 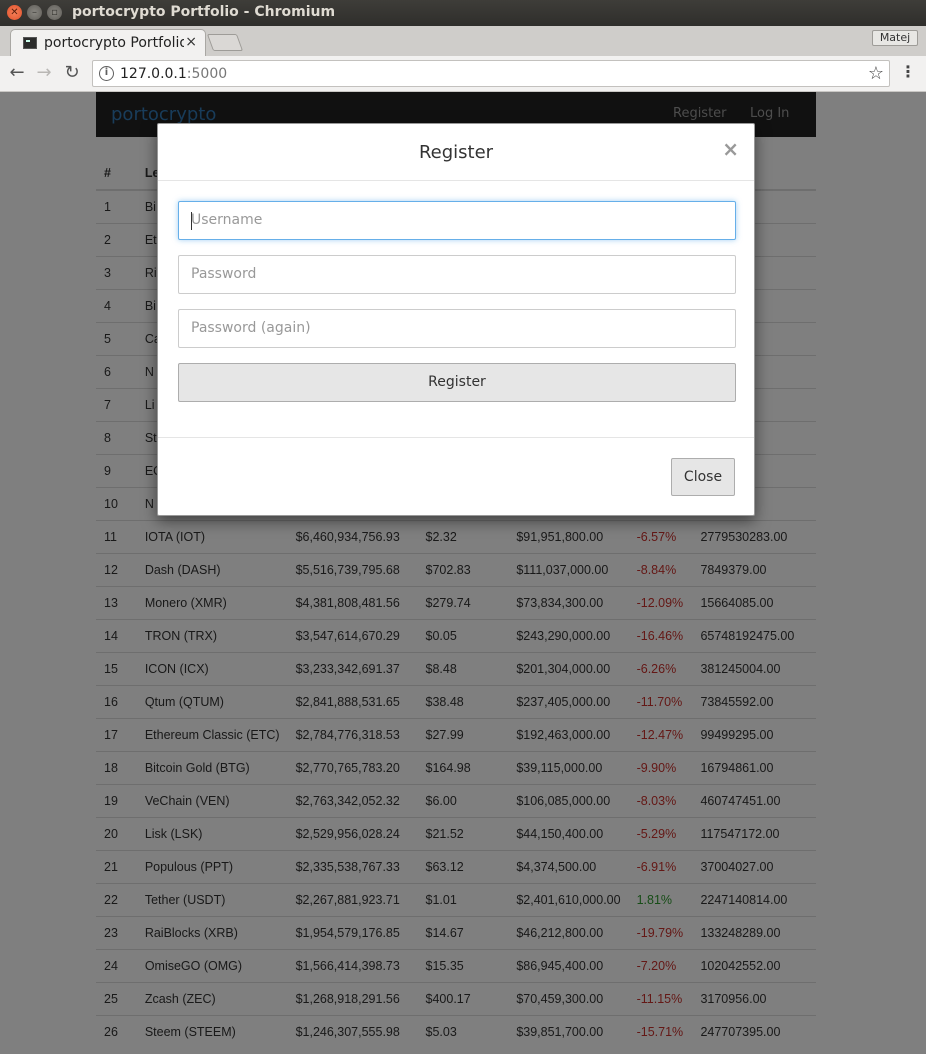 I want to click on password-again-input: Password (again), so click(x=457, y=328).